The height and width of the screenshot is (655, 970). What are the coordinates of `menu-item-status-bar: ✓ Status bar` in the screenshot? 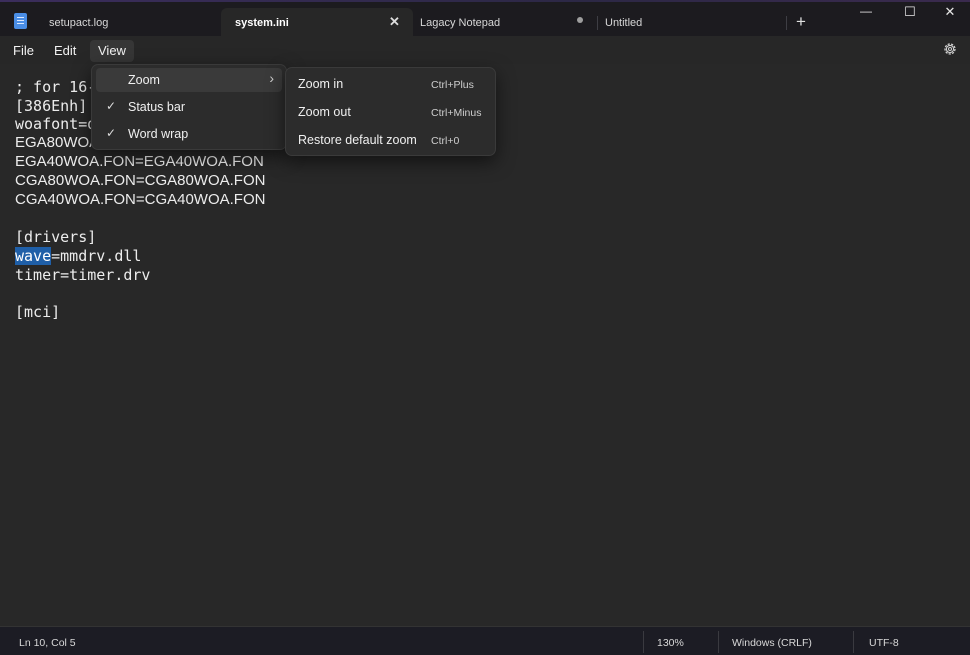 It's located at (189, 107).